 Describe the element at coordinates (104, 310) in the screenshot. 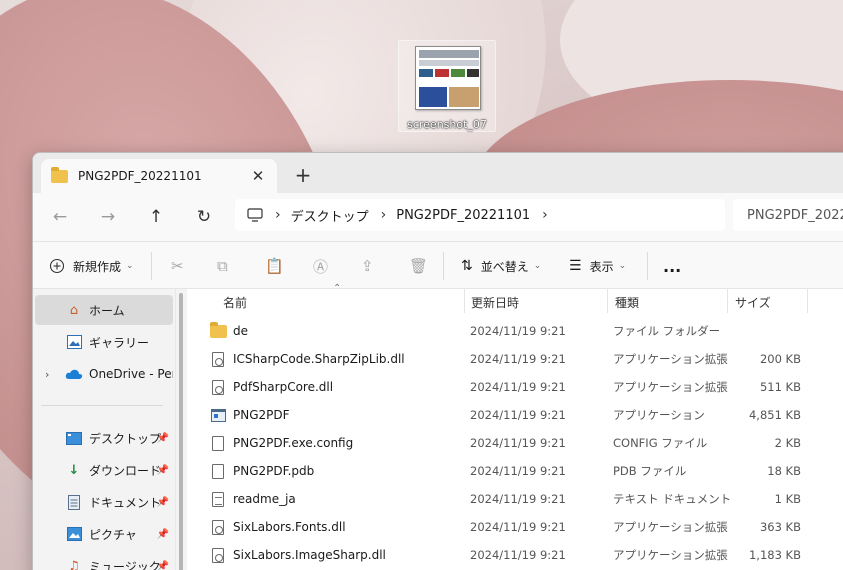

I see `sidebar-item-home: ⌂ ホーム` at that location.